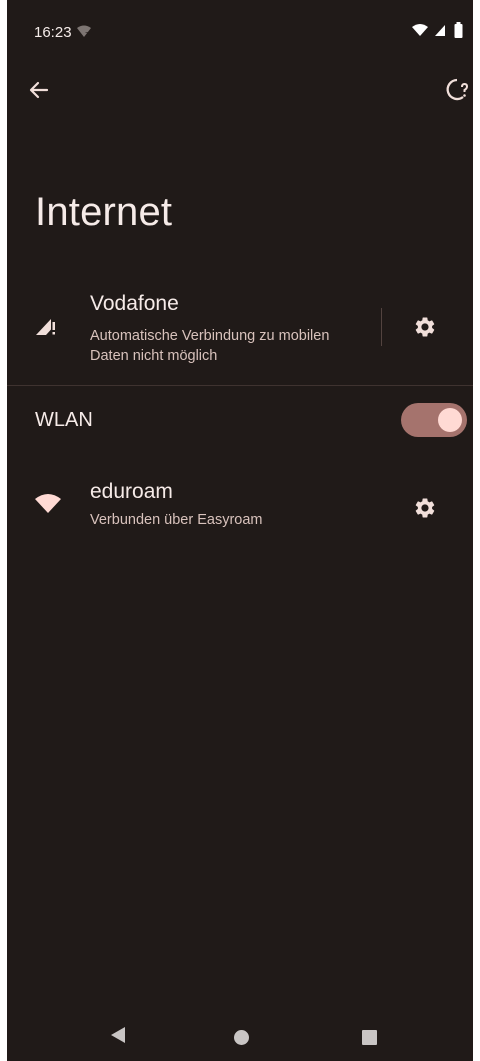 The image size is (480, 1061). What do you see at coordinates (240, 385) in the screenshot?
I see `section-divider` at bounding box center [240, 385].